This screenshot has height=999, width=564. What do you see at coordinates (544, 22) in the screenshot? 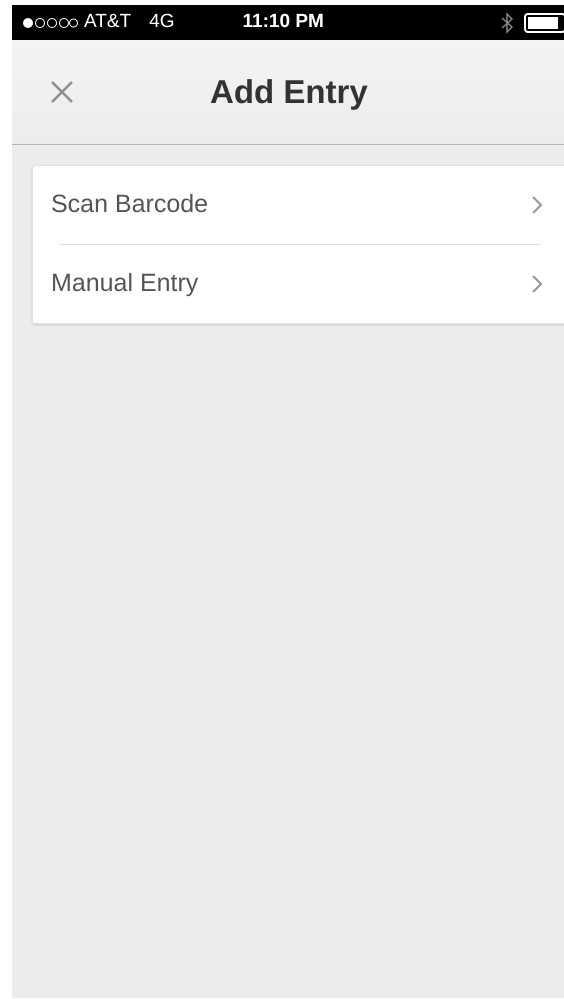
I see `battery-icon` at bounding box center [544, 22].